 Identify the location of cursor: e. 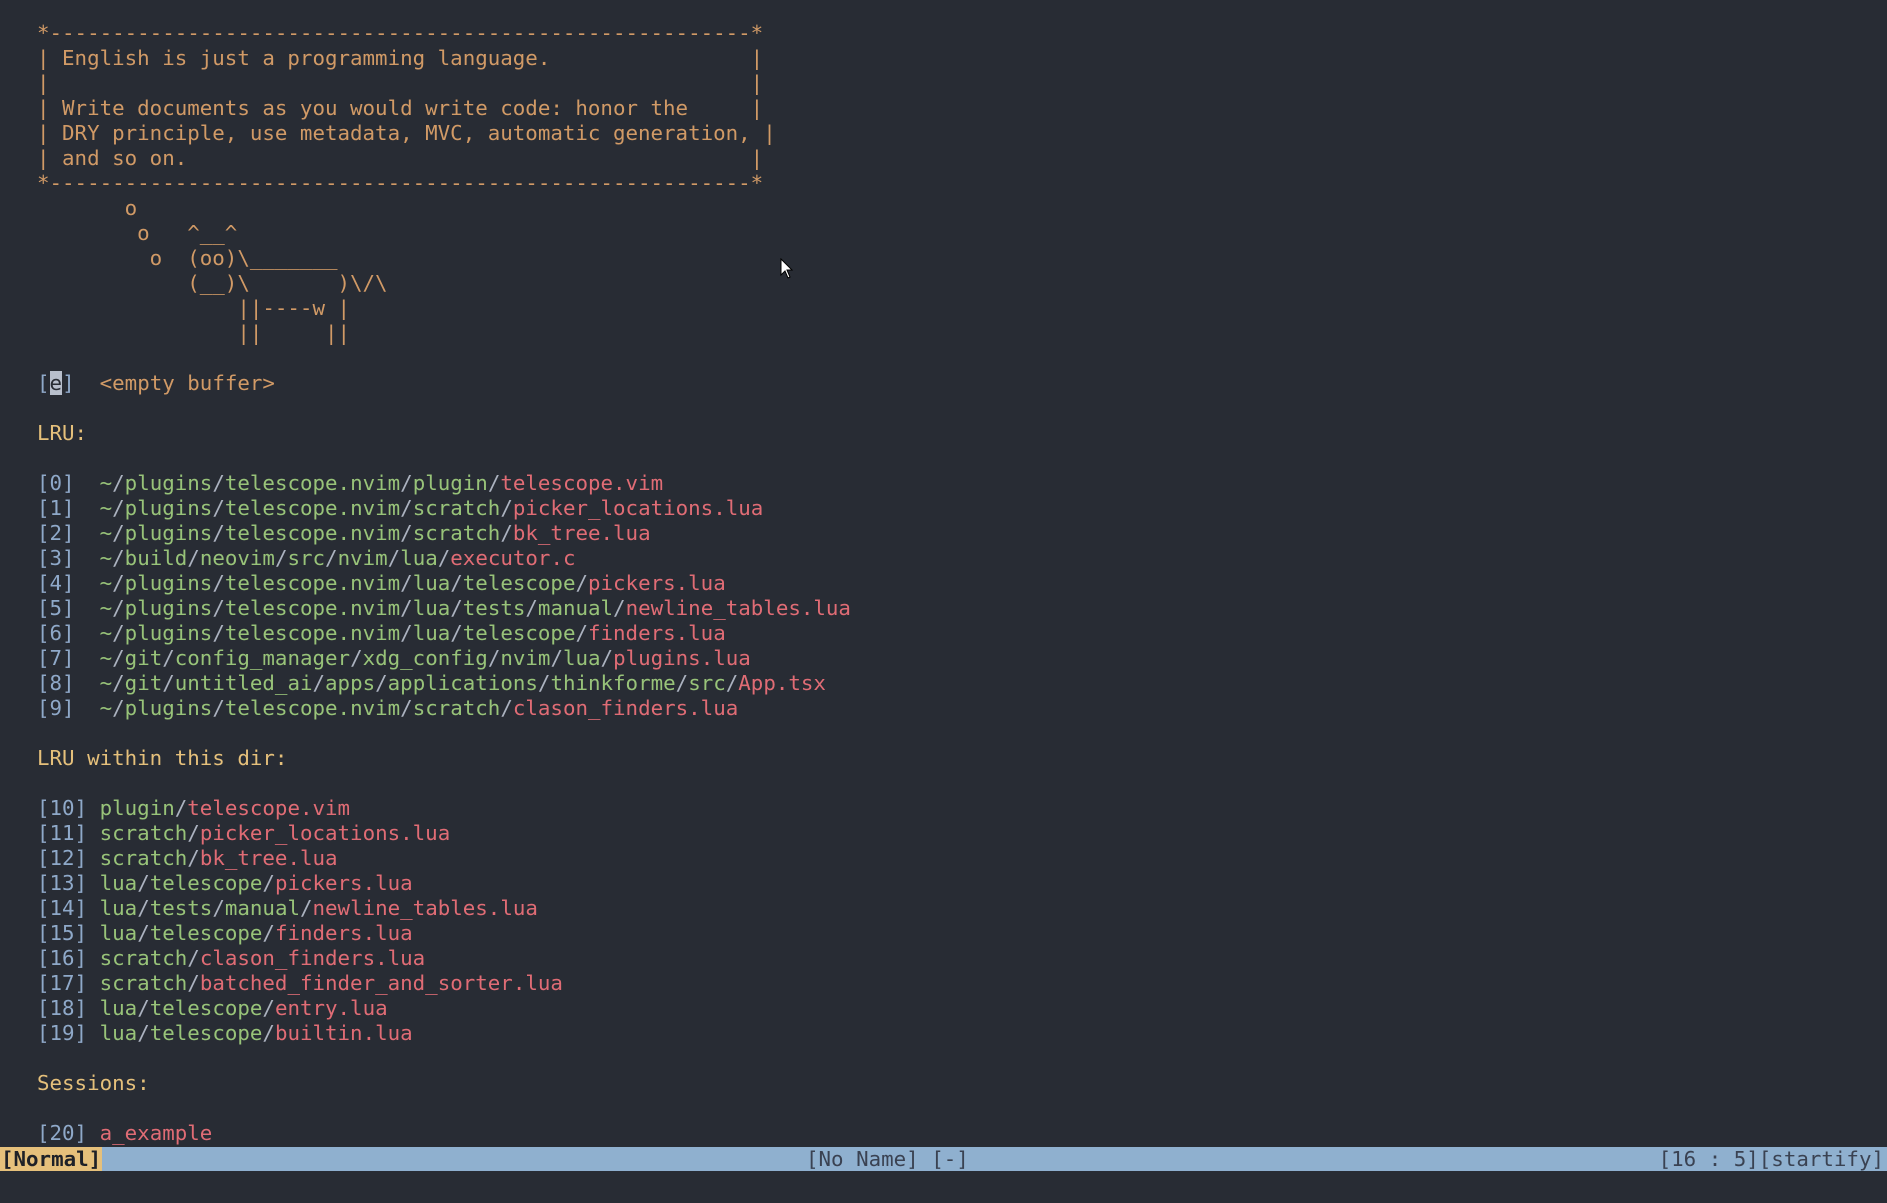
(56, 383).